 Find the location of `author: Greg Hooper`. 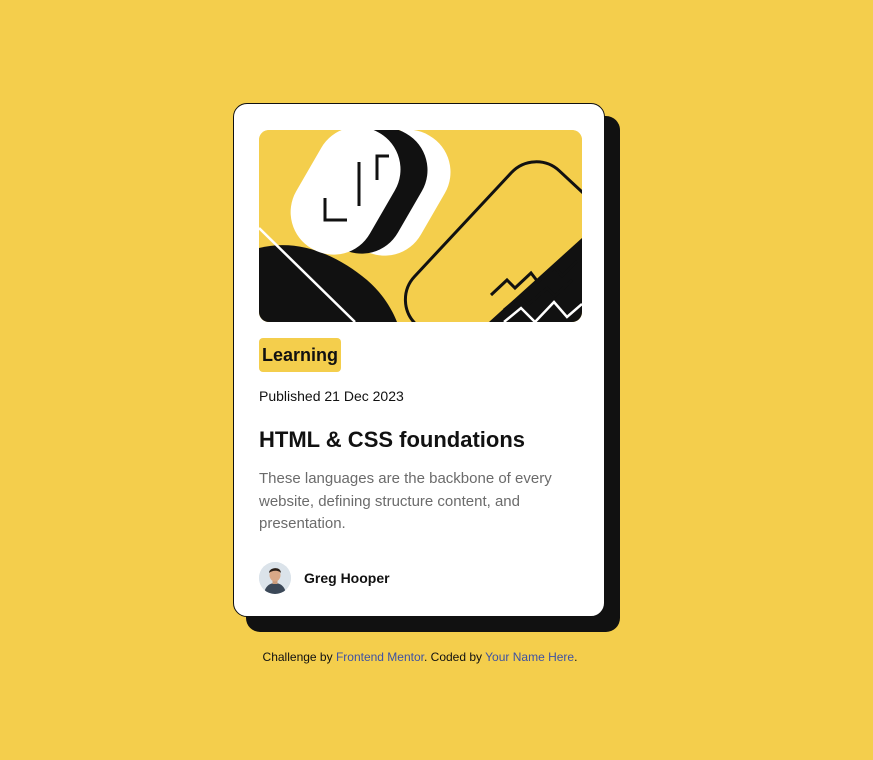

author: Greg Hooper is located at coordinates (324, 578).